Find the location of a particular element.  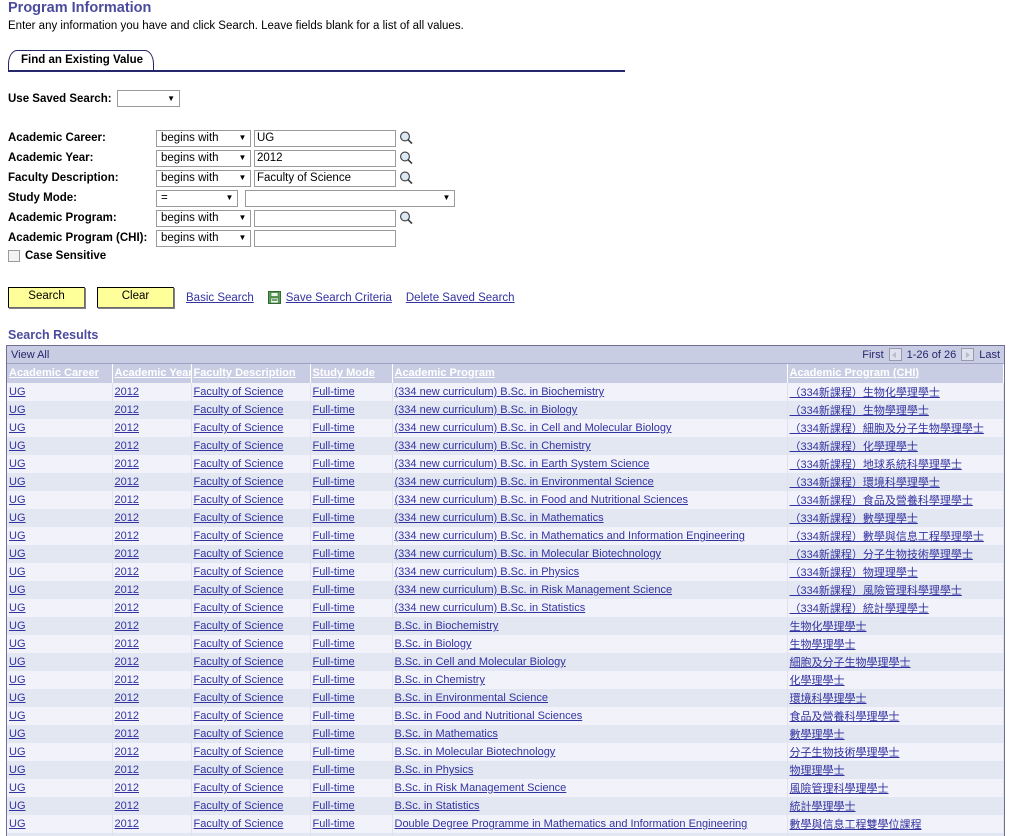

view-all-link: View All is located at coordinates (30, 355).